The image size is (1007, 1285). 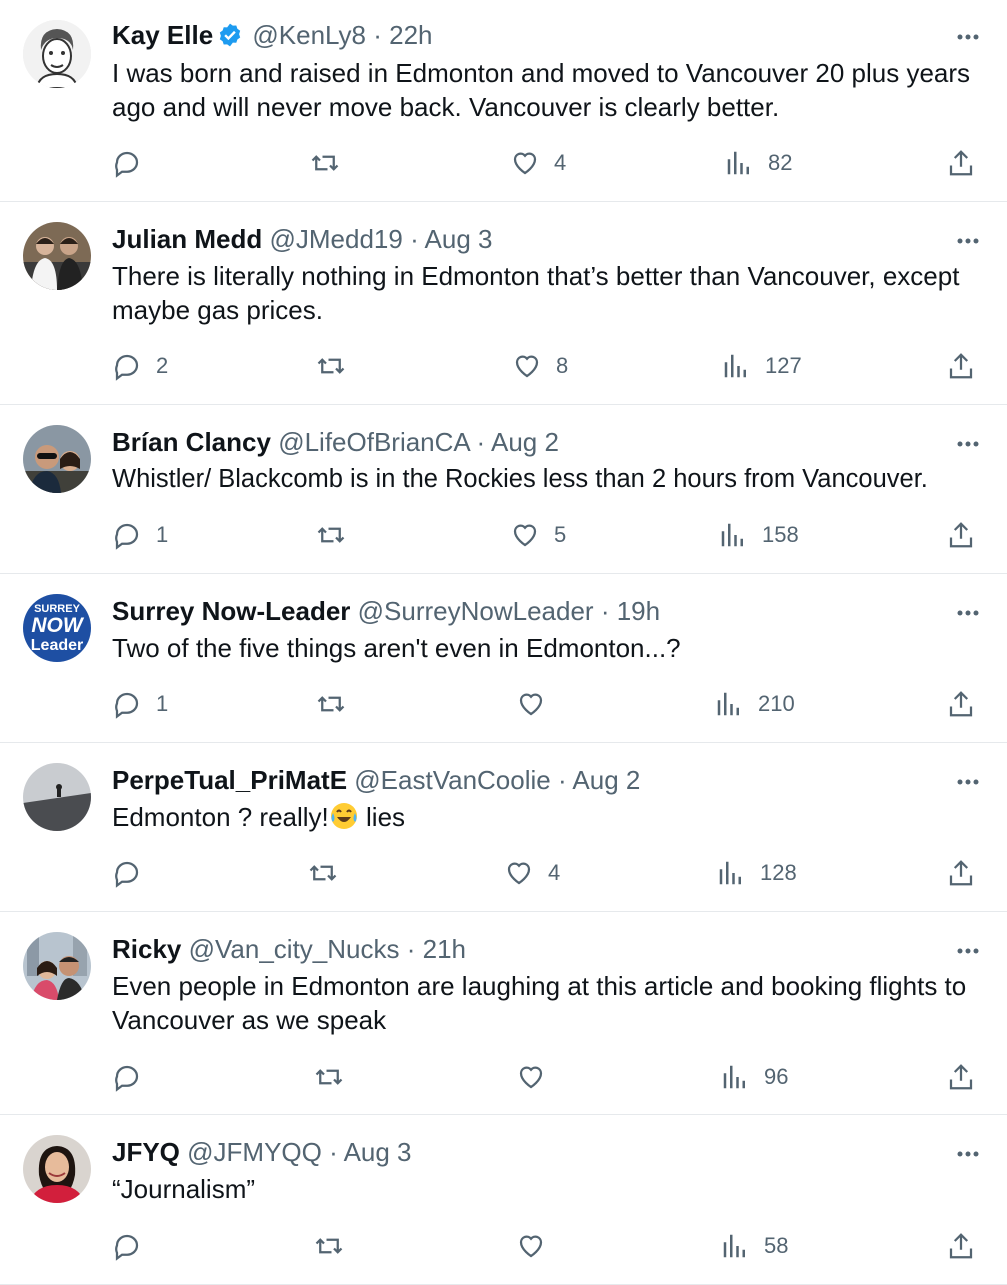 I want to click on like-button: 5, so click(x=538, y=535).